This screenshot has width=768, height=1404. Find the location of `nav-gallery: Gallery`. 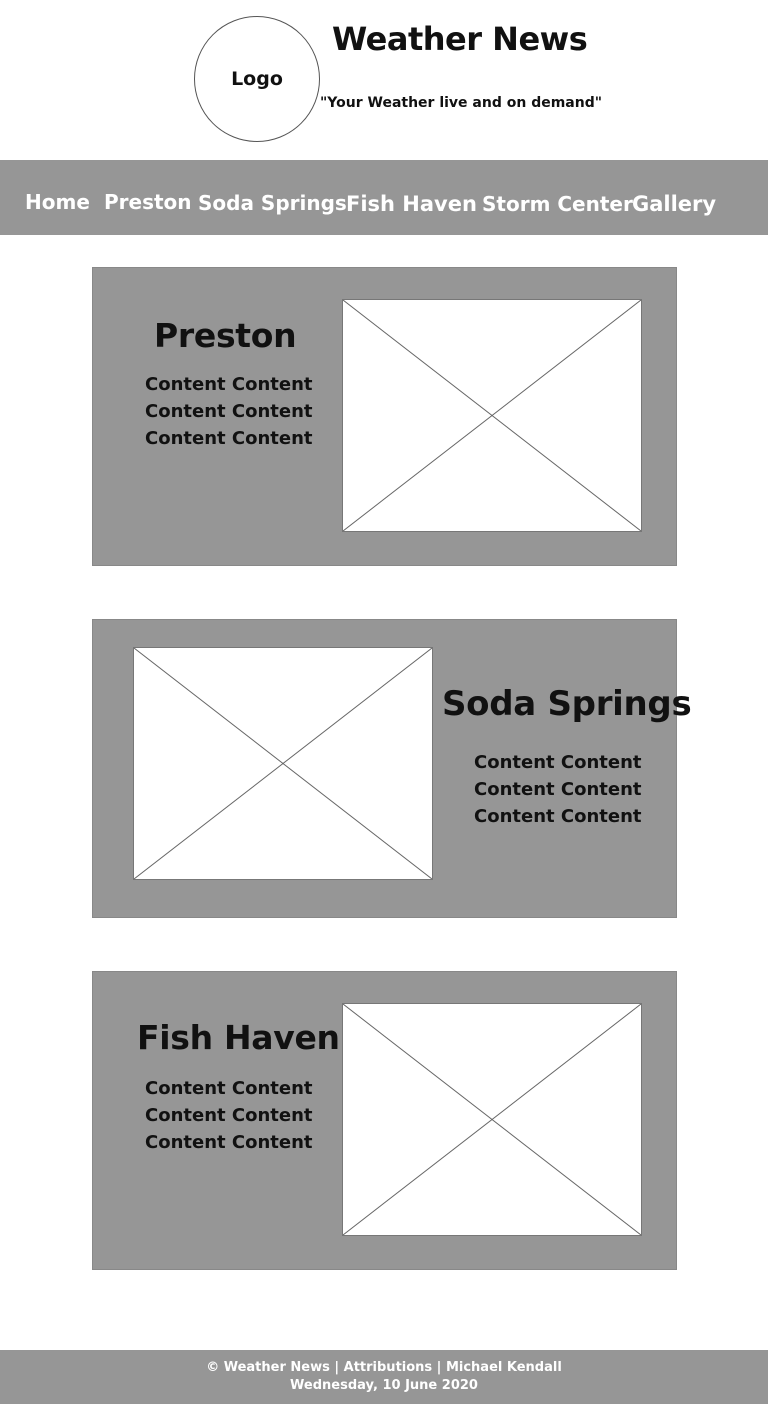

nav-gallery: Gallery is located at coordinates (674, 204).